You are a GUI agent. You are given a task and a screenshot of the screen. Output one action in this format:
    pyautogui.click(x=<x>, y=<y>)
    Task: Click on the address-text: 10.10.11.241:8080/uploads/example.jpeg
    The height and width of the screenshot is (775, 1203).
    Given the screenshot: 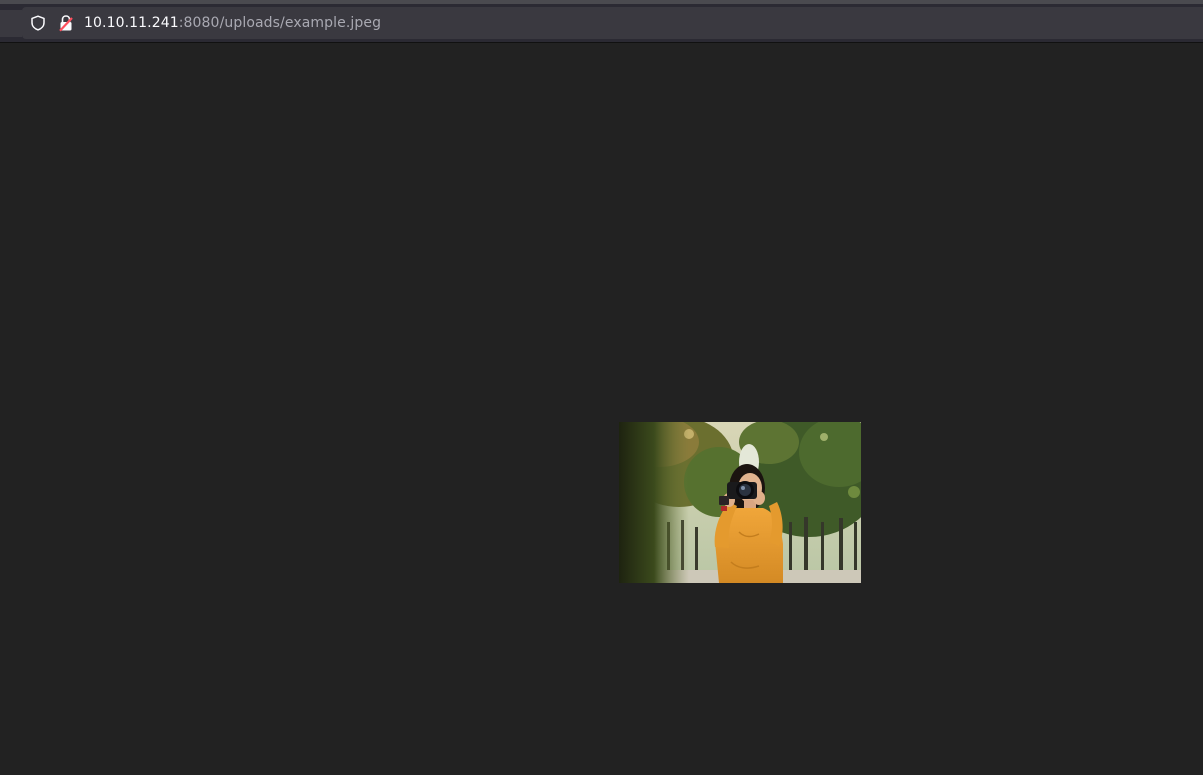 What is the action you would take?
    pyautogui.click(x=232, y=23)
    